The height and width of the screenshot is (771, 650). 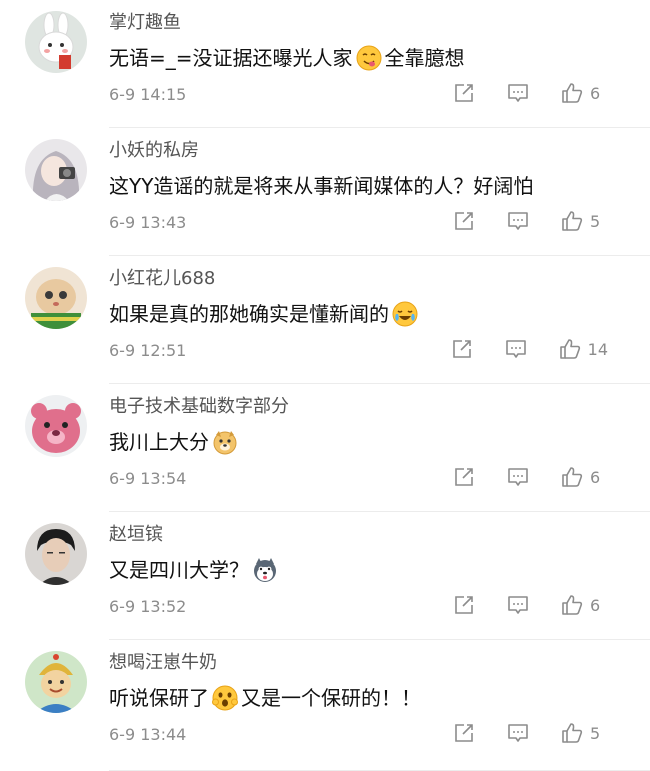 What do you see at coordinates (225, 698) in the screenshot?
I see `shocked-face-emoji` at bounding box center [225, 698].